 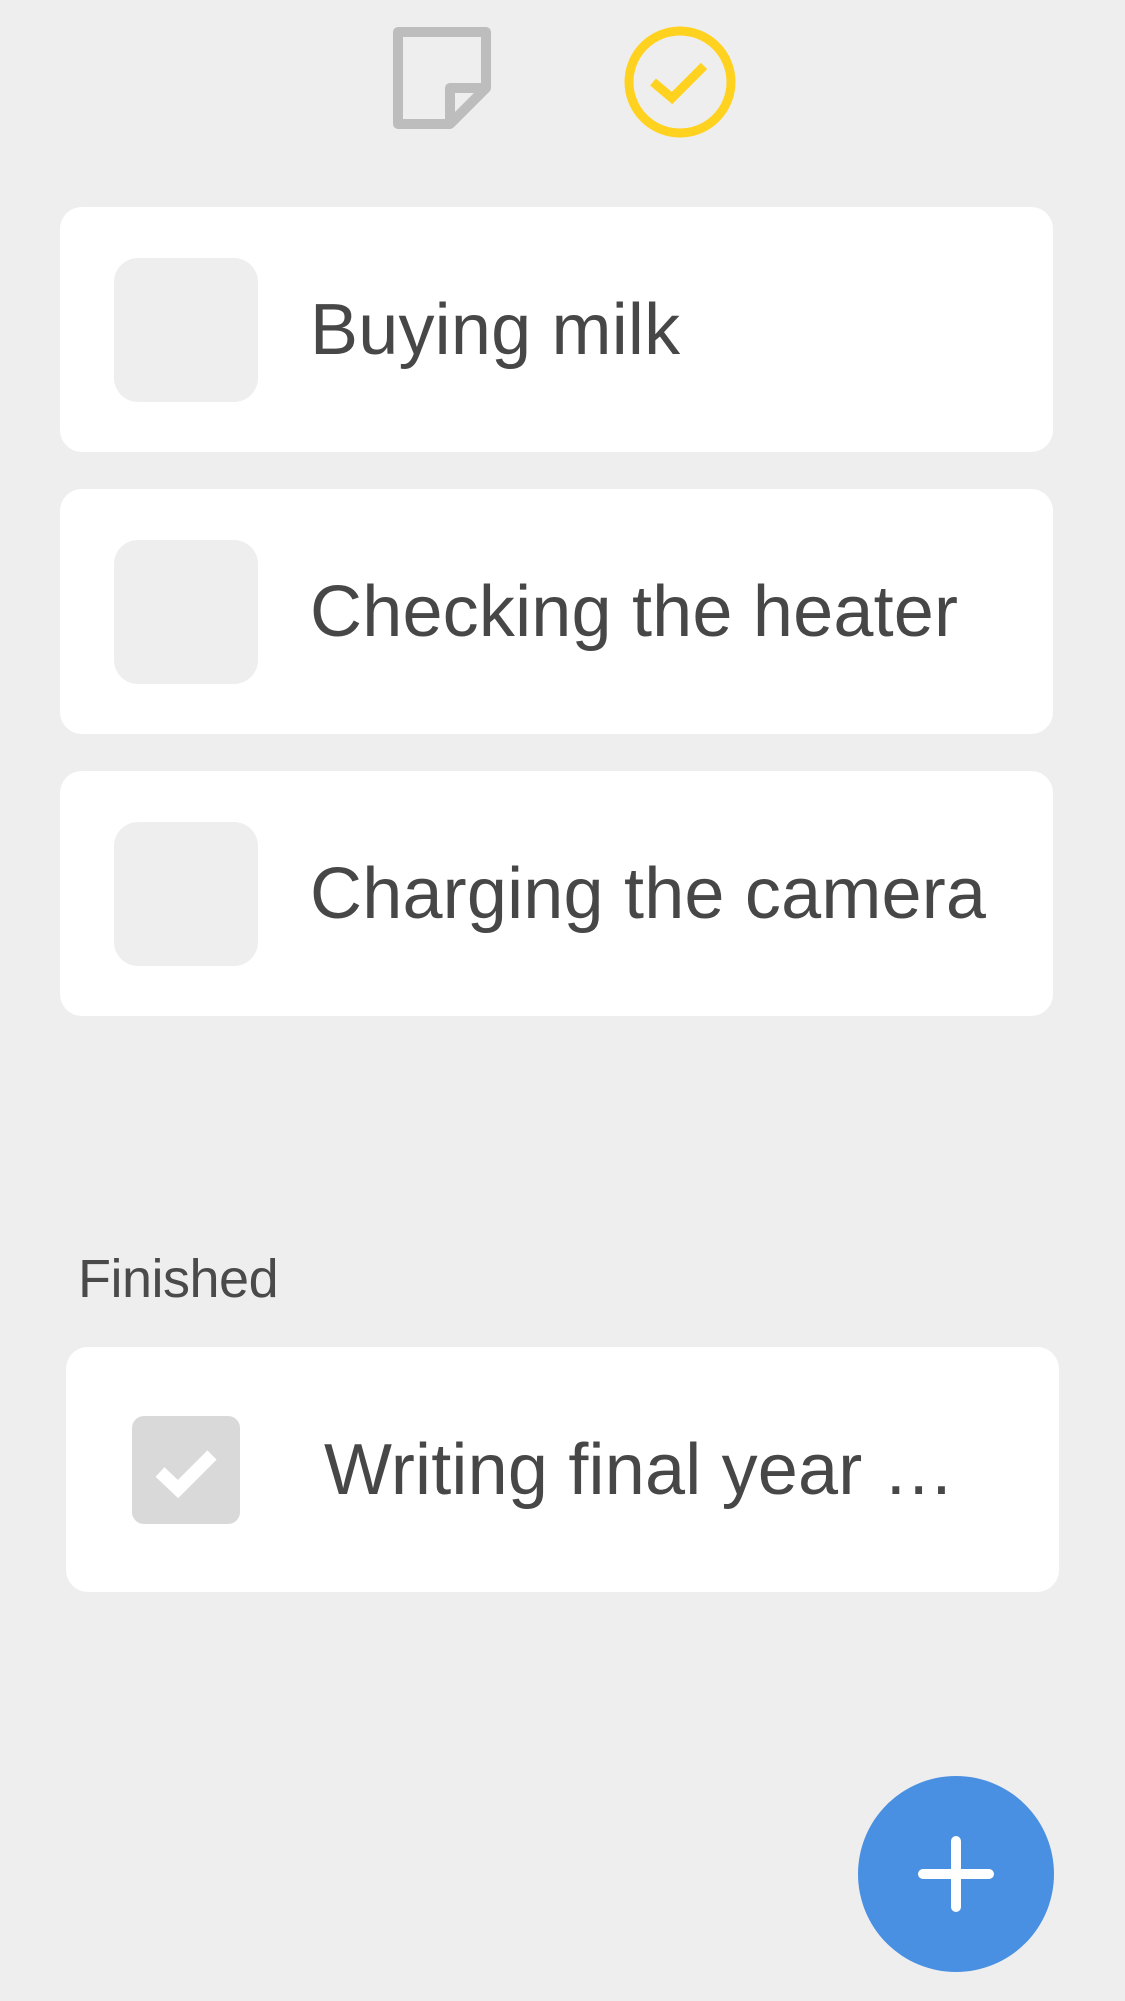 I want to click on finished-section-label: Finished, so click(x=178, y=1279).